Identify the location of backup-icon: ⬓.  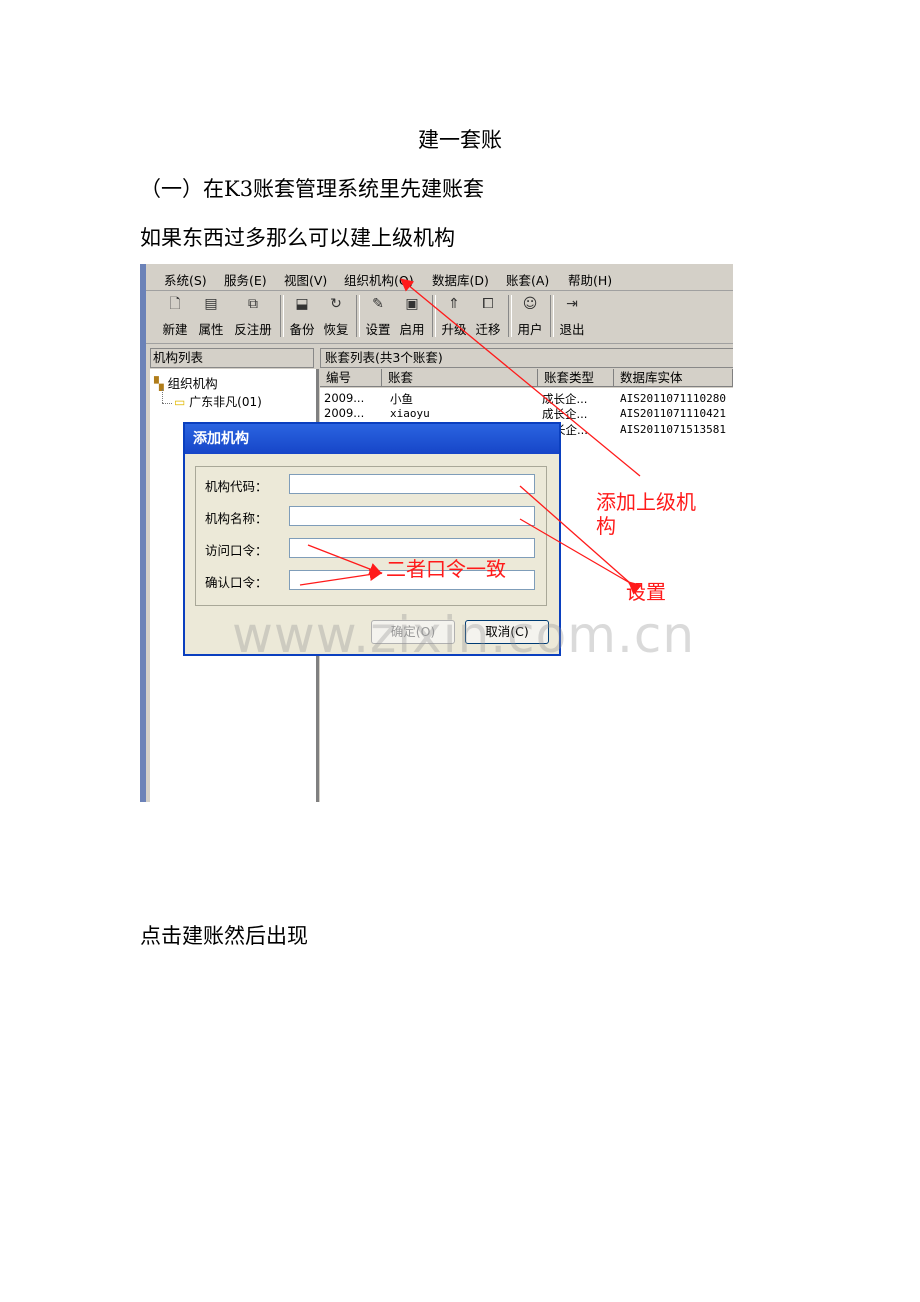
(302, 304).